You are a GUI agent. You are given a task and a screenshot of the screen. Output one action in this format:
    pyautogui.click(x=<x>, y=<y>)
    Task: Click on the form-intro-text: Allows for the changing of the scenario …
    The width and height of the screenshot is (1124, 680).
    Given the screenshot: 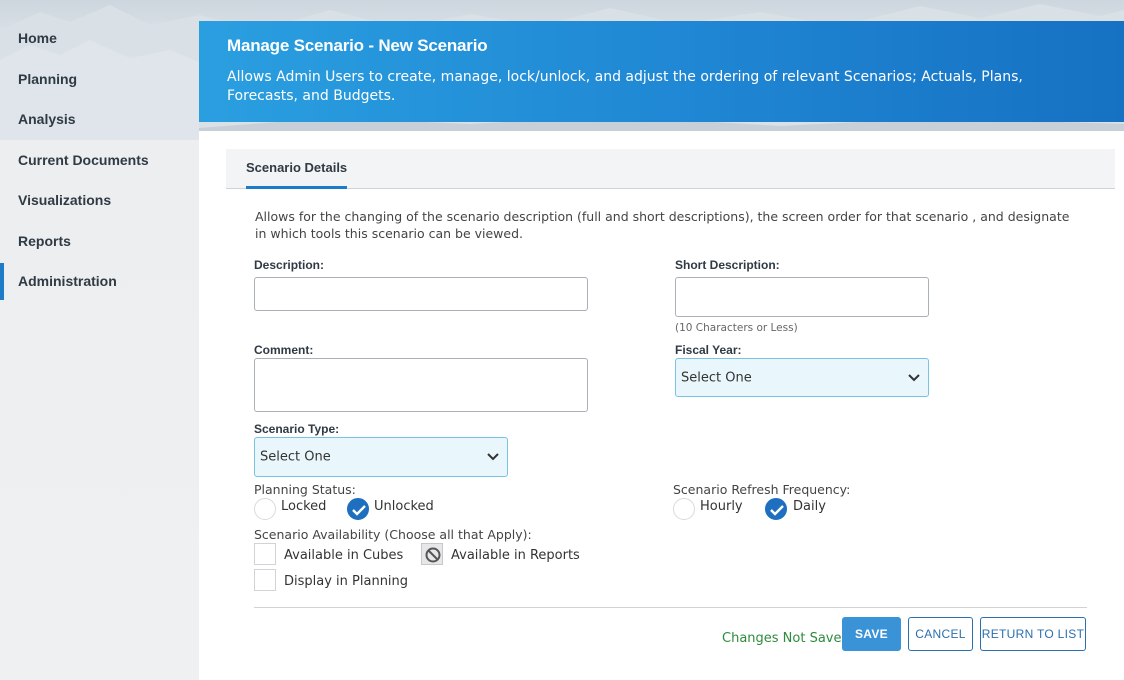 What is the action you would take?
    pyautogui.click(x=662, y=225)
    